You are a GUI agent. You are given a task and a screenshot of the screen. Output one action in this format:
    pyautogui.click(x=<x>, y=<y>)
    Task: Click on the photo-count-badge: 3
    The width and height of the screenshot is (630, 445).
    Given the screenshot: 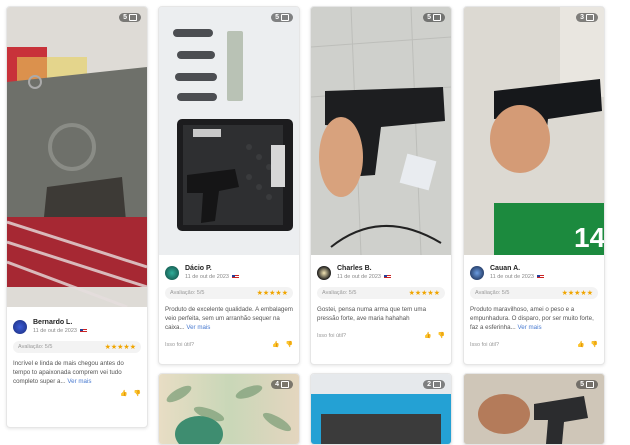 What is the action you would take?
    pyautogui.click(x=587, y=17)
    